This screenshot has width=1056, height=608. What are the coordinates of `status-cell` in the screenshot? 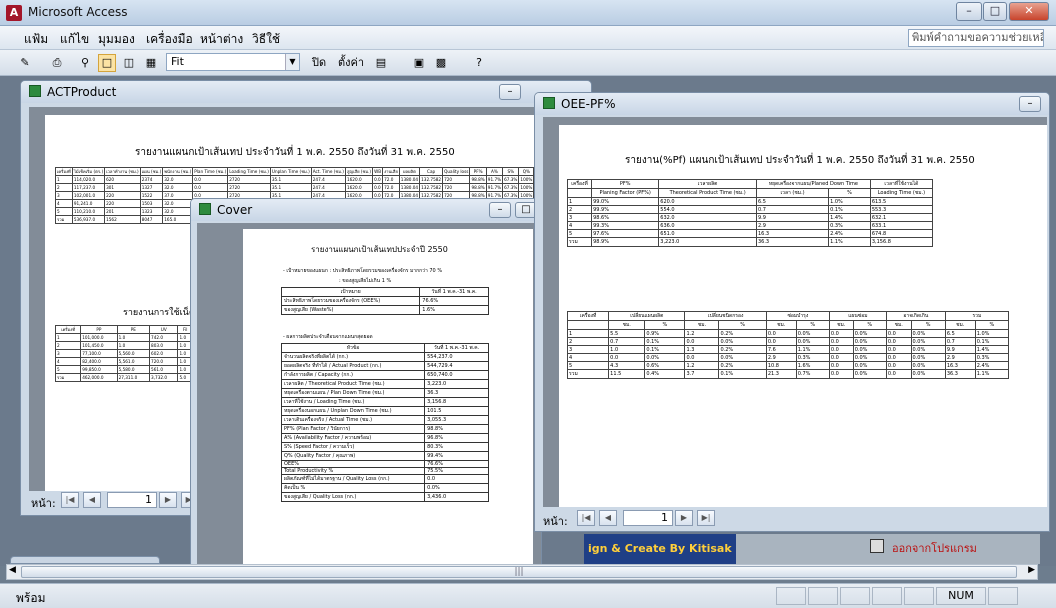 It's located at (791, 596).